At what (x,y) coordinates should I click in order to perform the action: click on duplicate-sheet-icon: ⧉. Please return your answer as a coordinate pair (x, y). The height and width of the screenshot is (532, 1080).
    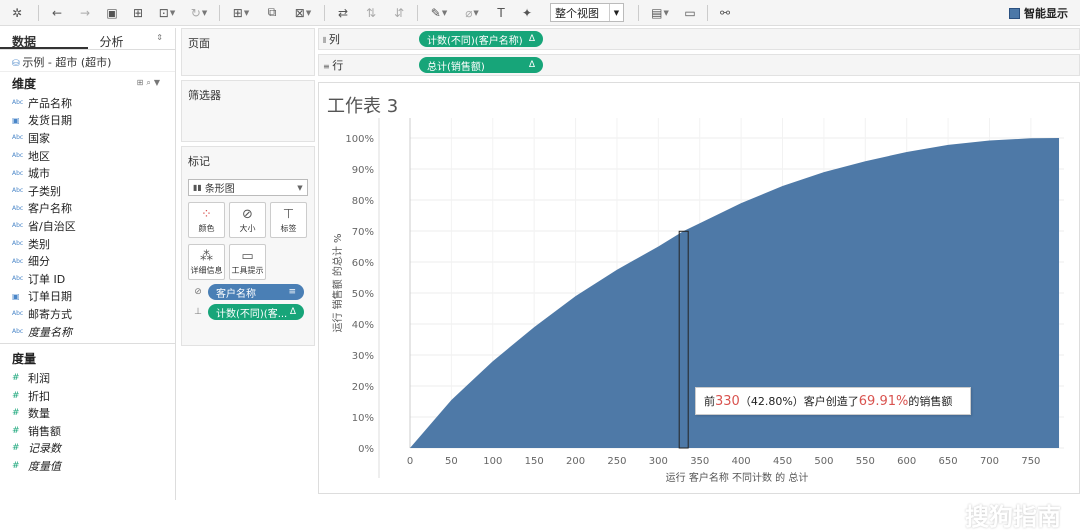
    Looking at the image, I should click on (272, 13).